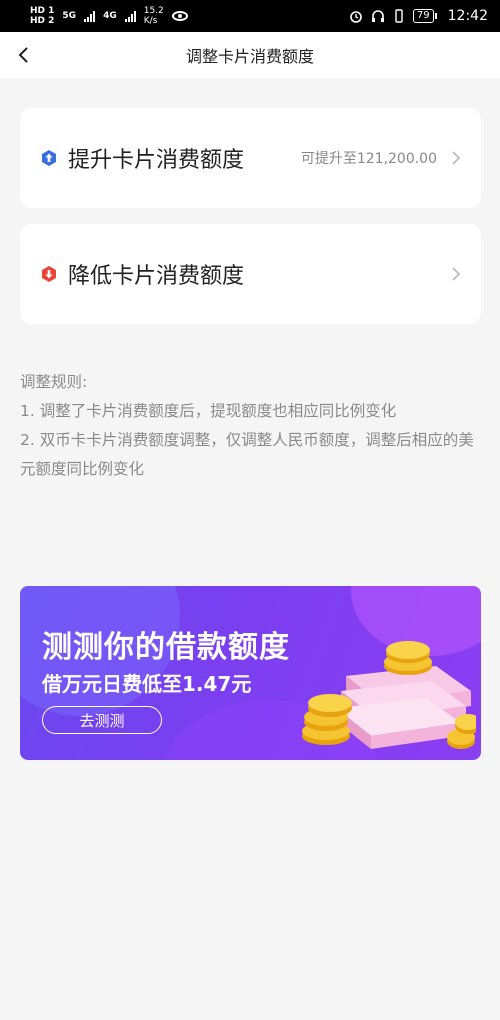 The width and height of the screenshot is (500, 1020). I want to click on status-left: HD 1 HD 2 5G 4G 15.2 K/s, so click(109, 16).